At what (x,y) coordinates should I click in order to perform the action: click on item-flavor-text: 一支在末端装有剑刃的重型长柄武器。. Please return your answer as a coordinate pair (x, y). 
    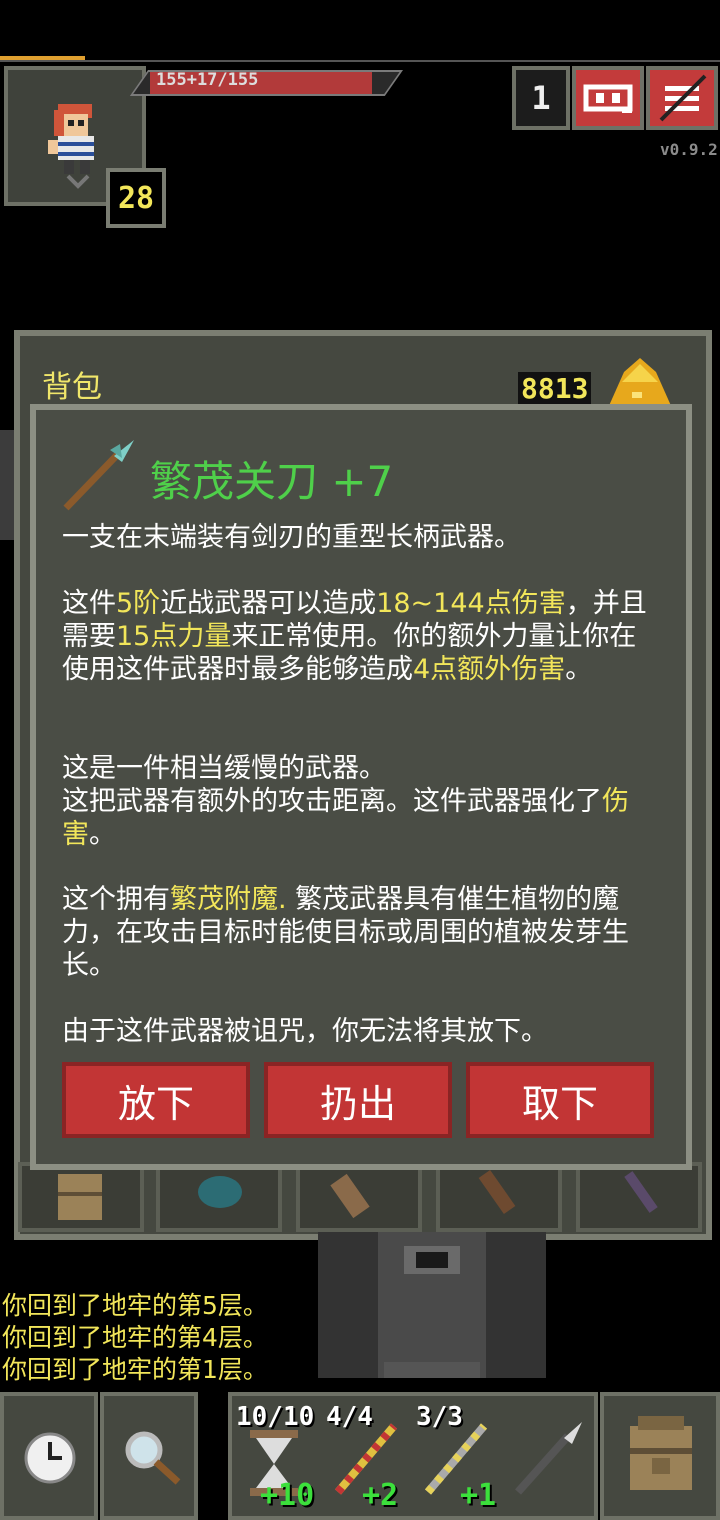
    Looking at the image, I should click on (291, 537).